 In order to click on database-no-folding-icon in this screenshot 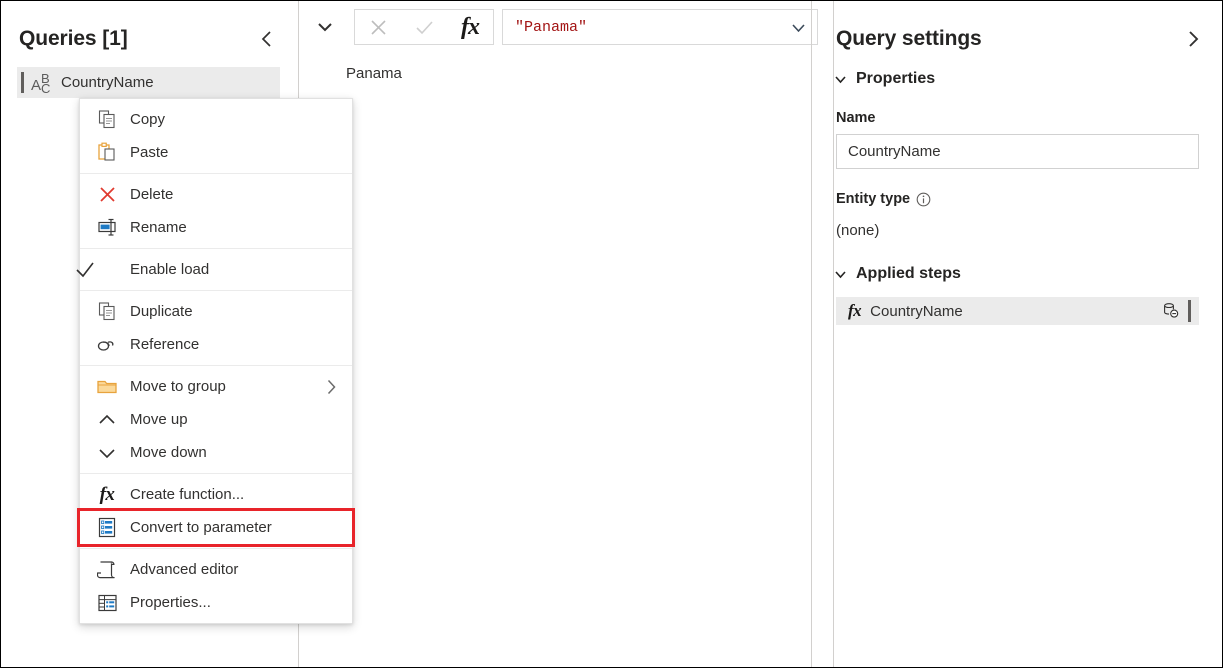, I will do `click(1171, 311)`.